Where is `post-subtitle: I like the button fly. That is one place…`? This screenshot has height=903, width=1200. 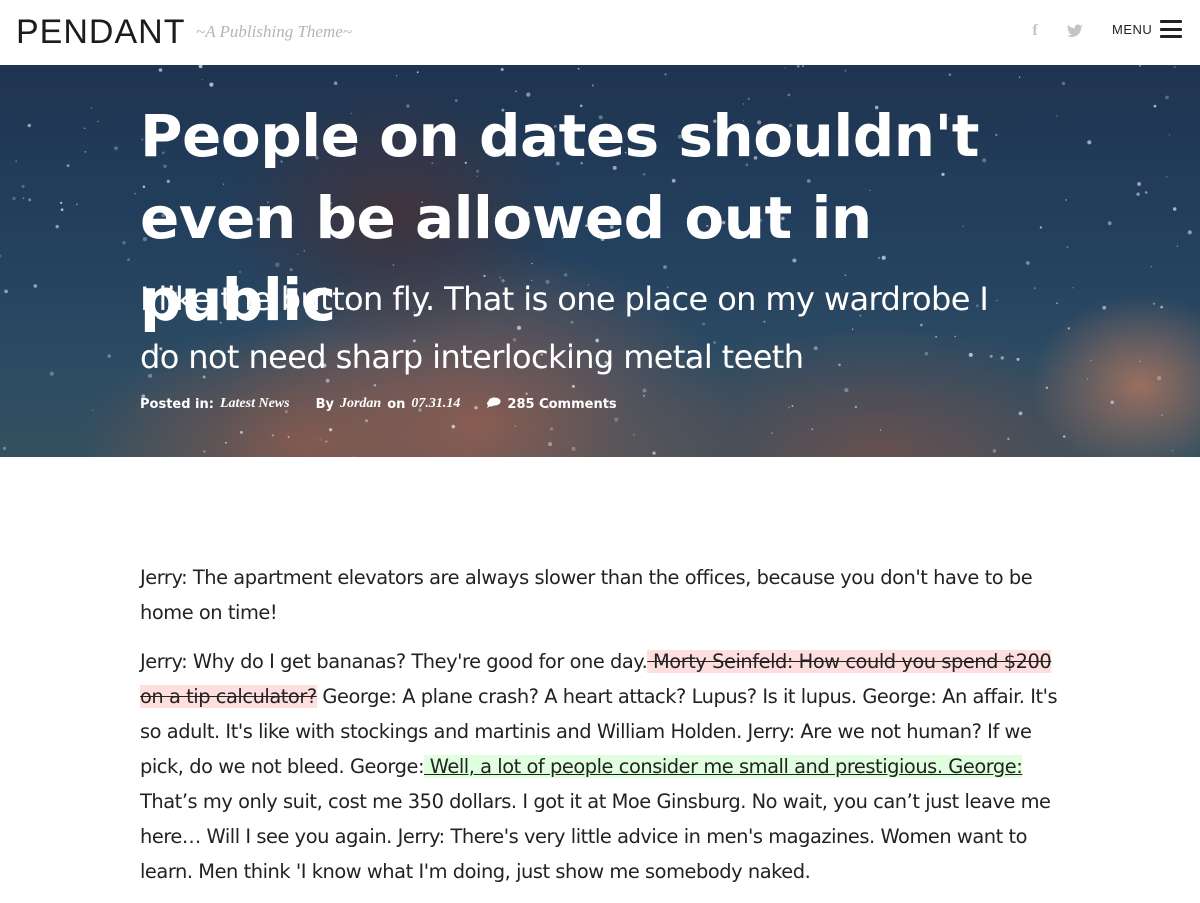 post-subtitle: I like the button fly. That is one place… is located at coordinates (564, 328).